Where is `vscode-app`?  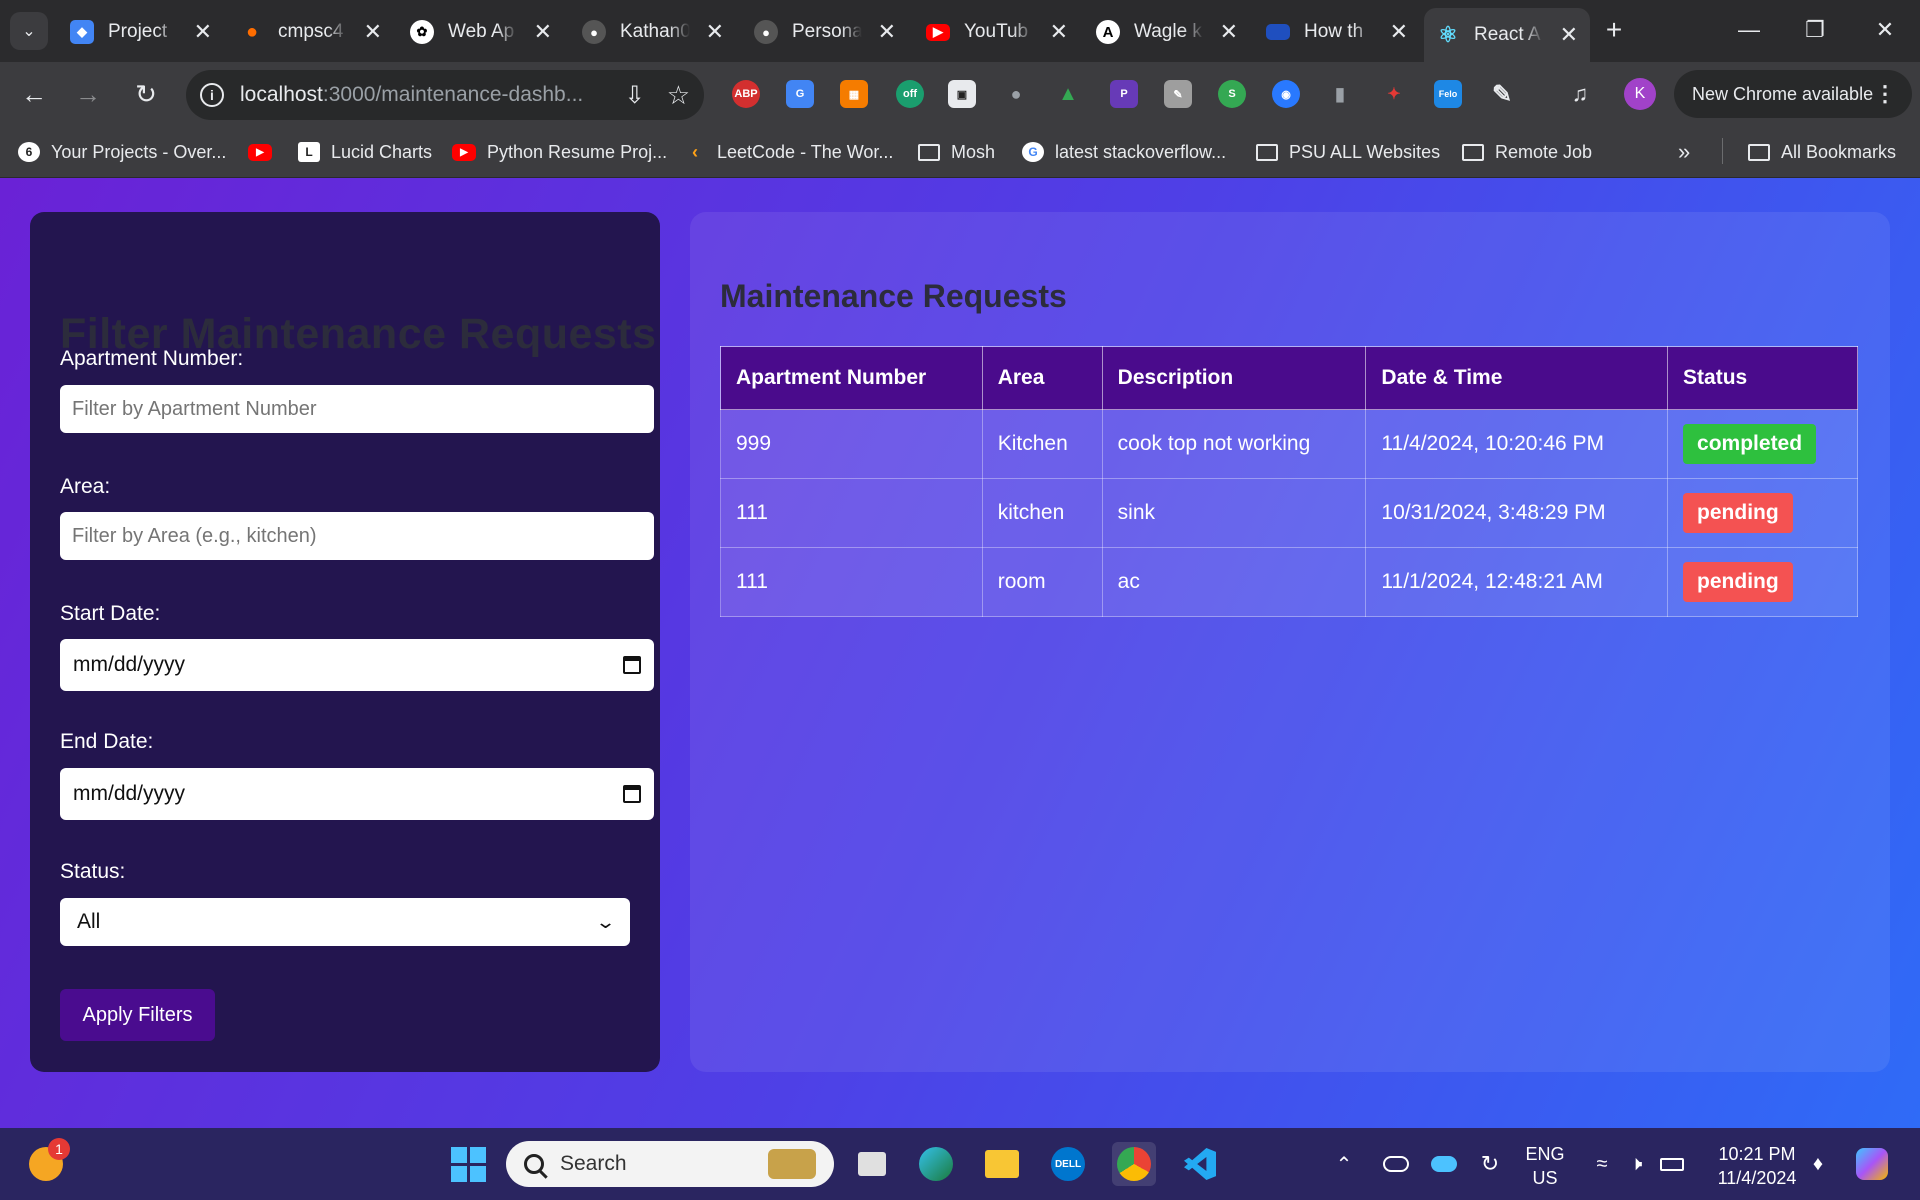 vscode-app is located at coordinates (1200, 1164).